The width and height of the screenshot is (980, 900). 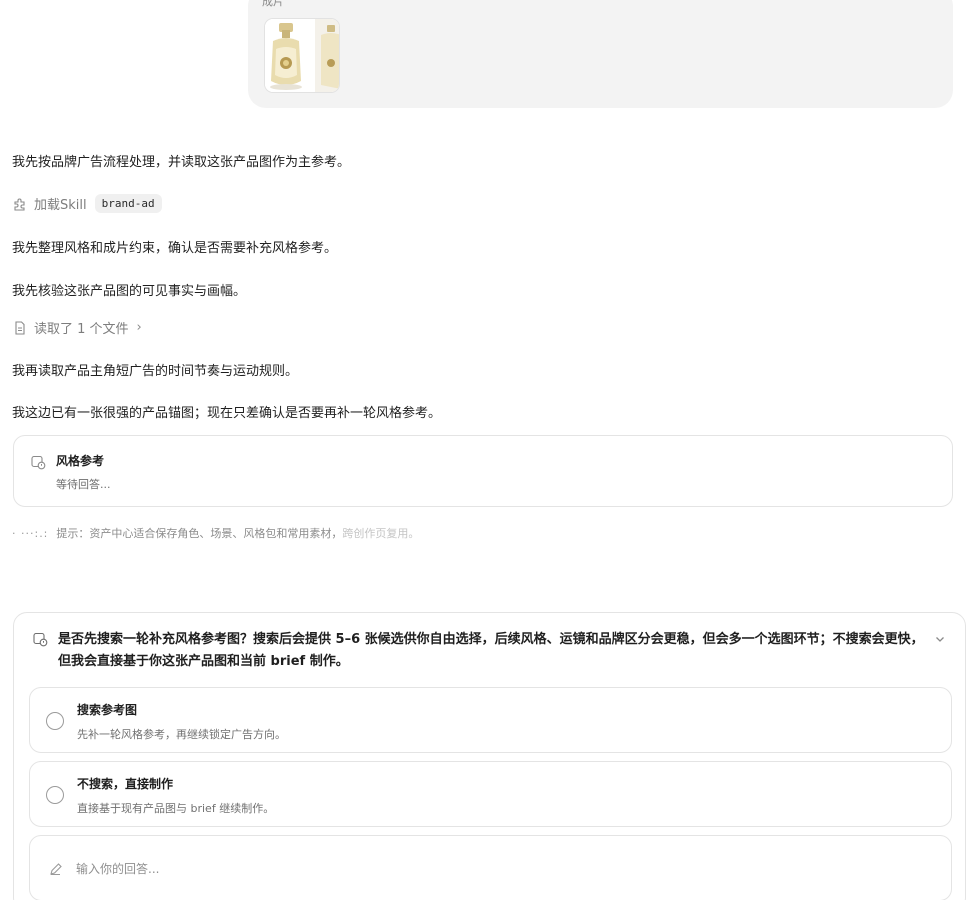 I want to click on chevron-right-icon: ›, so click(x=139, y=327).